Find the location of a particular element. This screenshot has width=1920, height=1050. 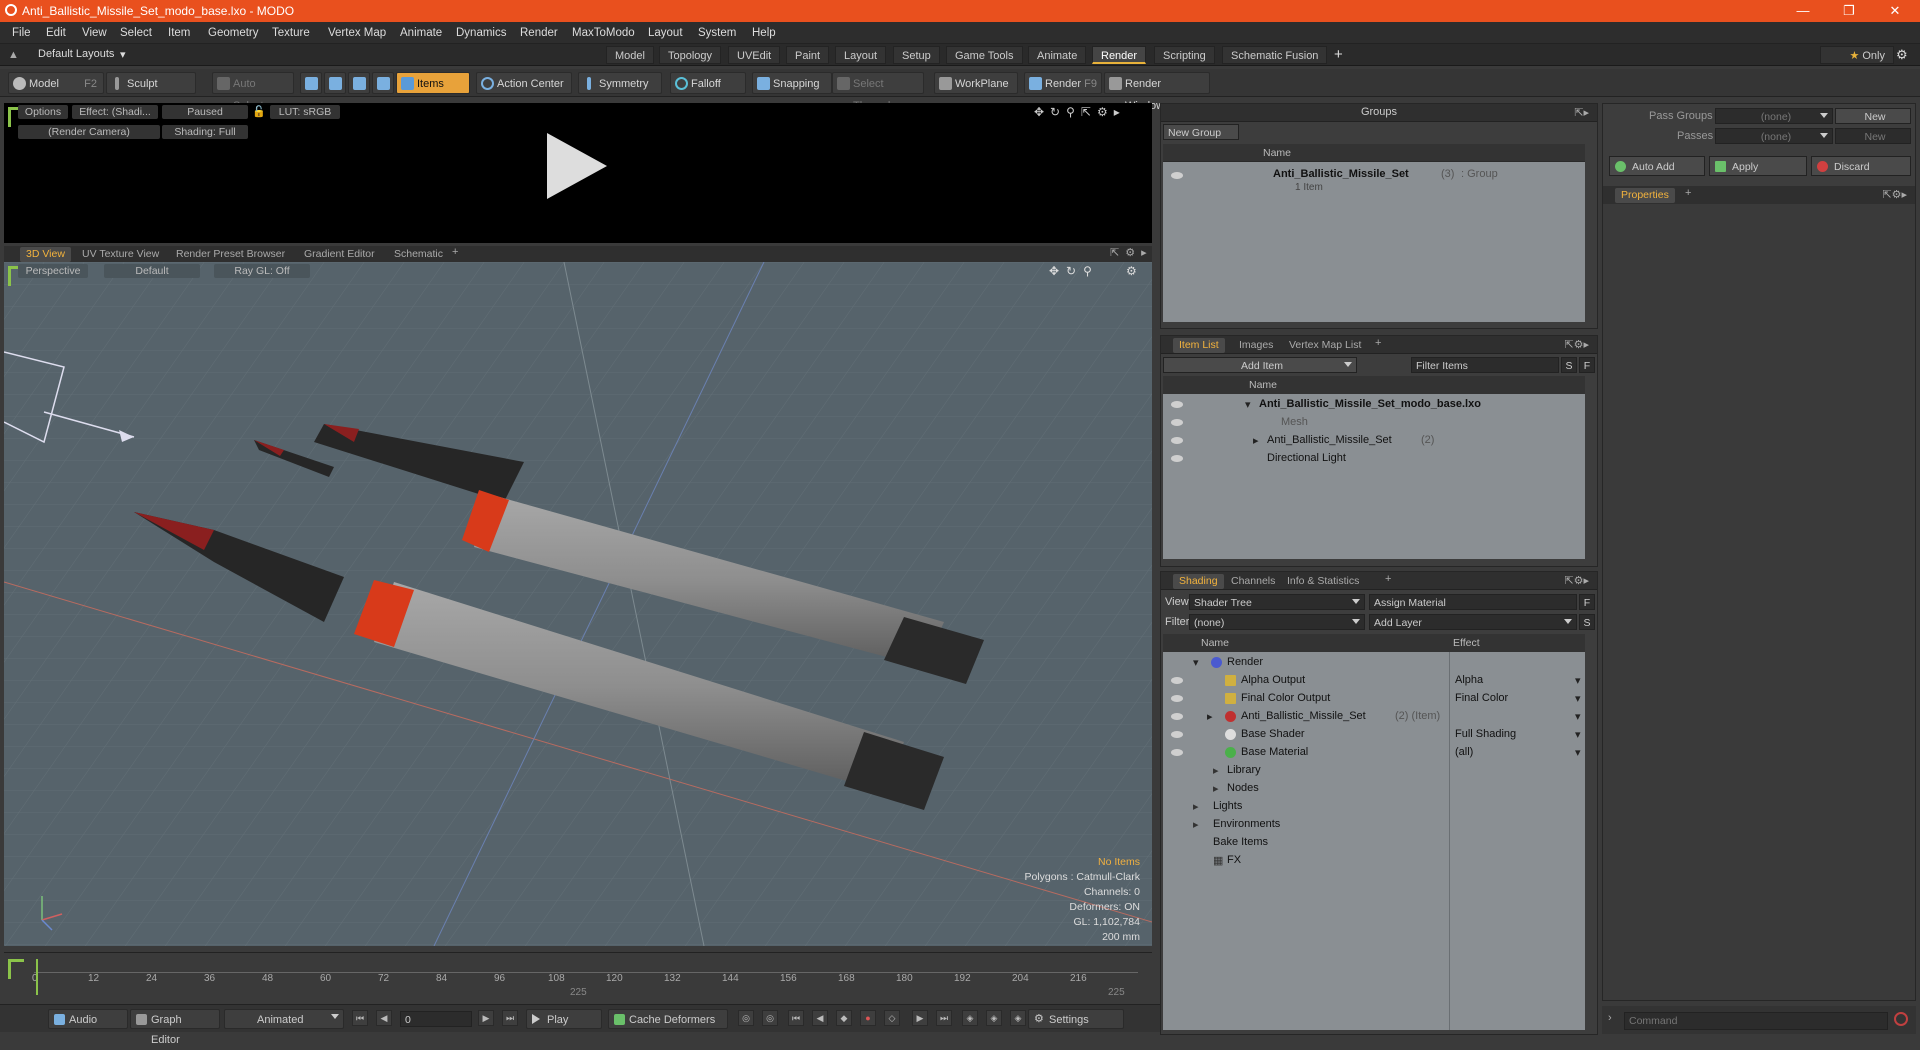

animated-dropdown: Animated is located at coordinates (284, 1019).